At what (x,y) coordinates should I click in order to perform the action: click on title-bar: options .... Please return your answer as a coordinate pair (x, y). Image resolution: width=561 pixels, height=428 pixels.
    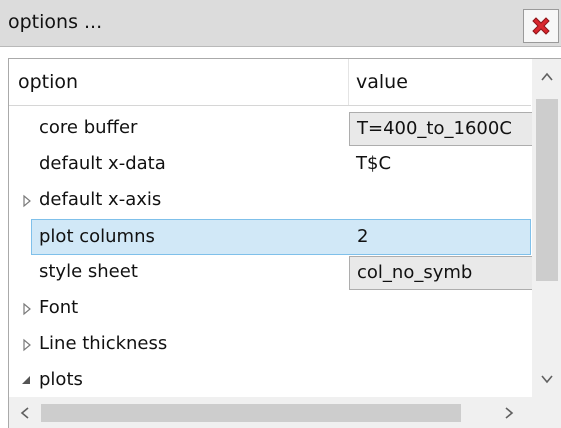
    Looking at the image, I should click on (280, 23).